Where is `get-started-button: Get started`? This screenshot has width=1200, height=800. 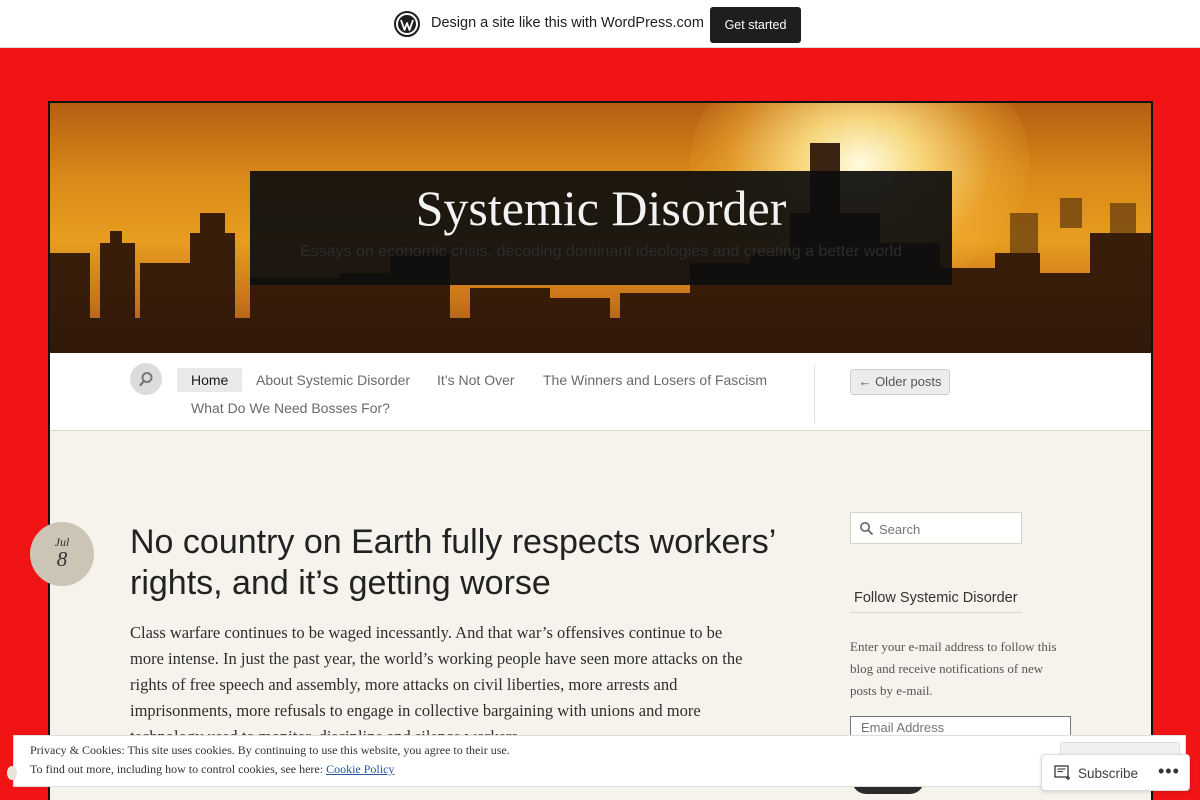
get-started-button: Get started is located at coordinates (755, 25).